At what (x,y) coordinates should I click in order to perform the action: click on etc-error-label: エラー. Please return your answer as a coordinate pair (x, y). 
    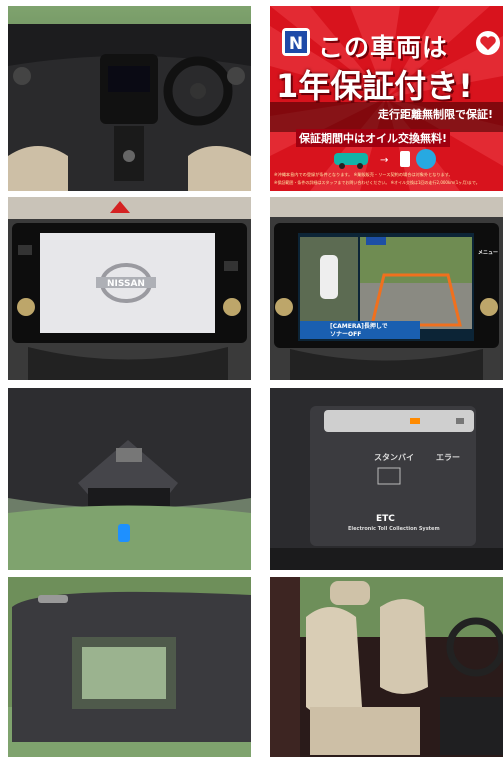
    Looking at the image, I should click on (448, 457).